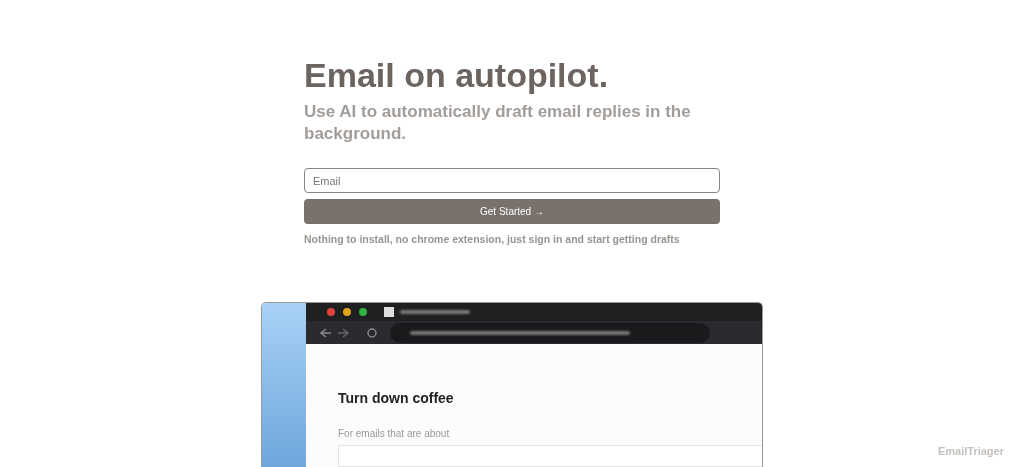 The image size is (1024, 467). I want to click on window-controls-icon, so click(348, 312).